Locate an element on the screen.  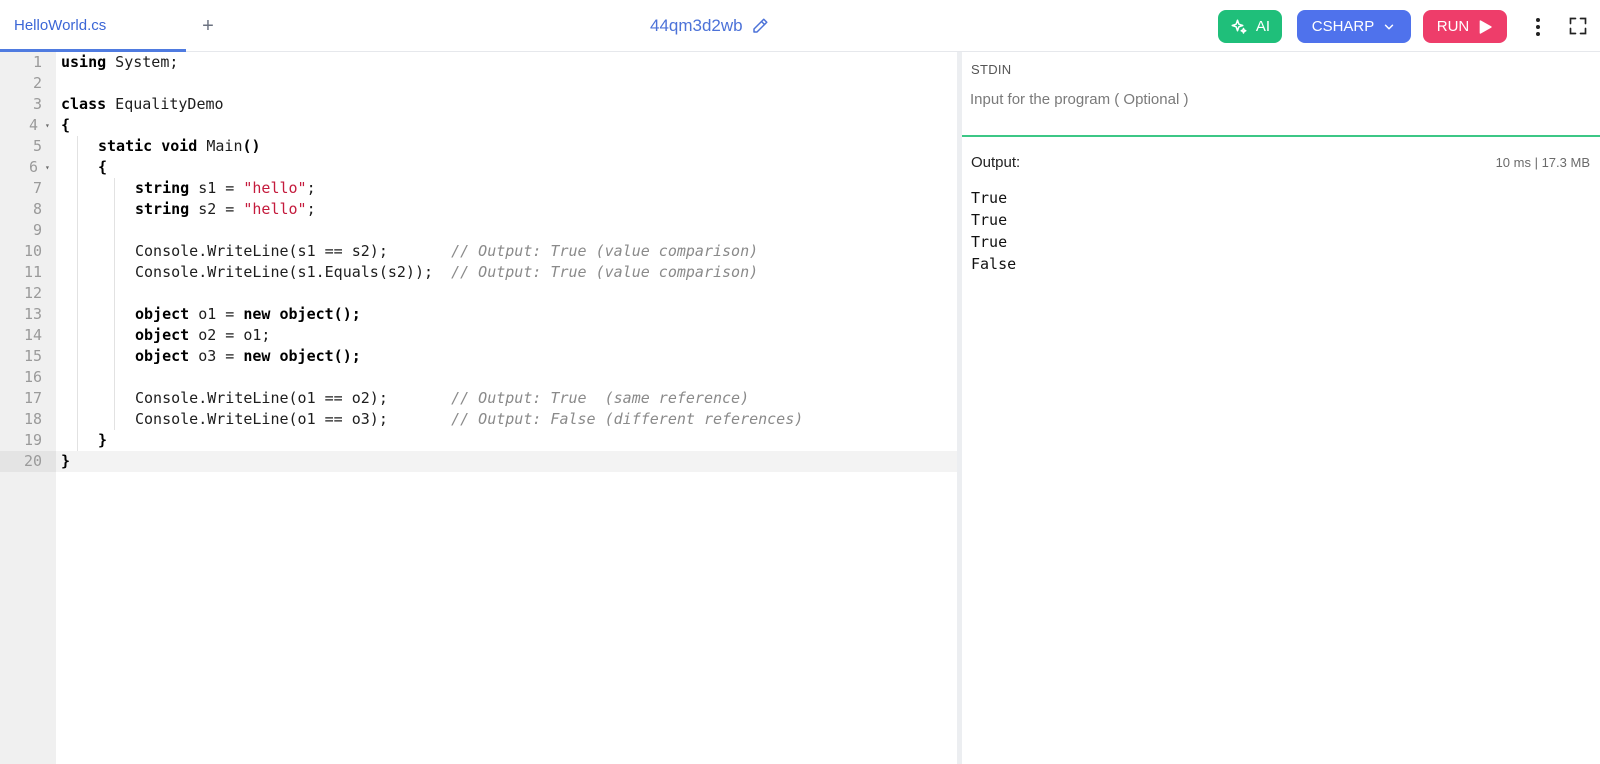
code-comment: // Output: True (same reference) is located at coordinates (600, 398).